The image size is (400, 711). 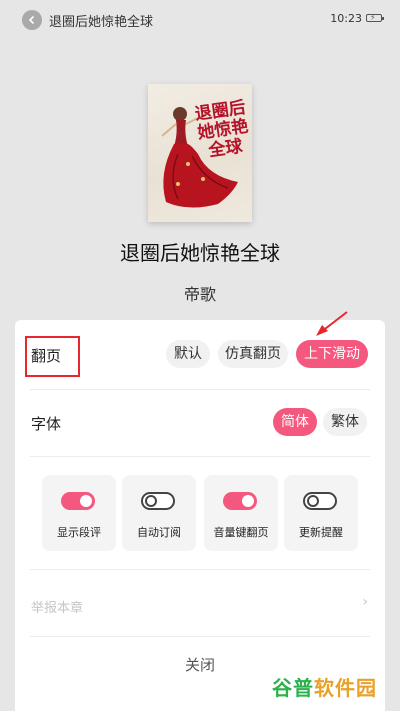 I want to click on page-title: 退圈后她惊艳全球, so click(x=101, y=22).